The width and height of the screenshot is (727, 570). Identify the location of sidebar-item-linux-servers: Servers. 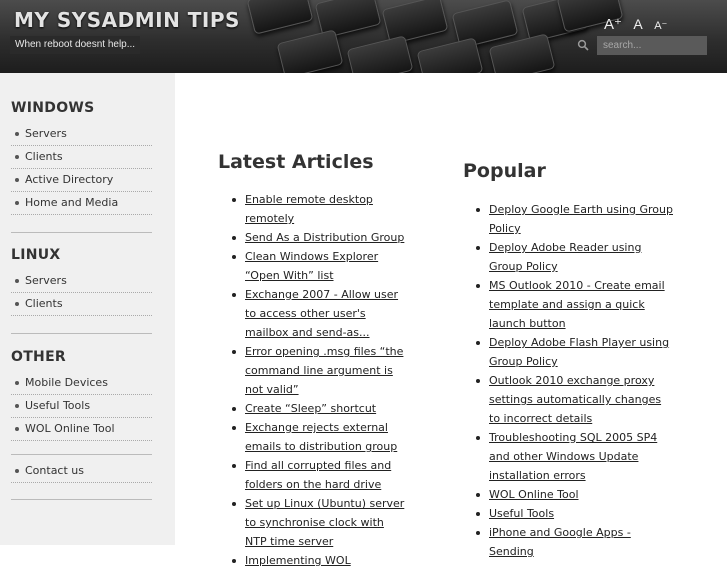
(81, 281).